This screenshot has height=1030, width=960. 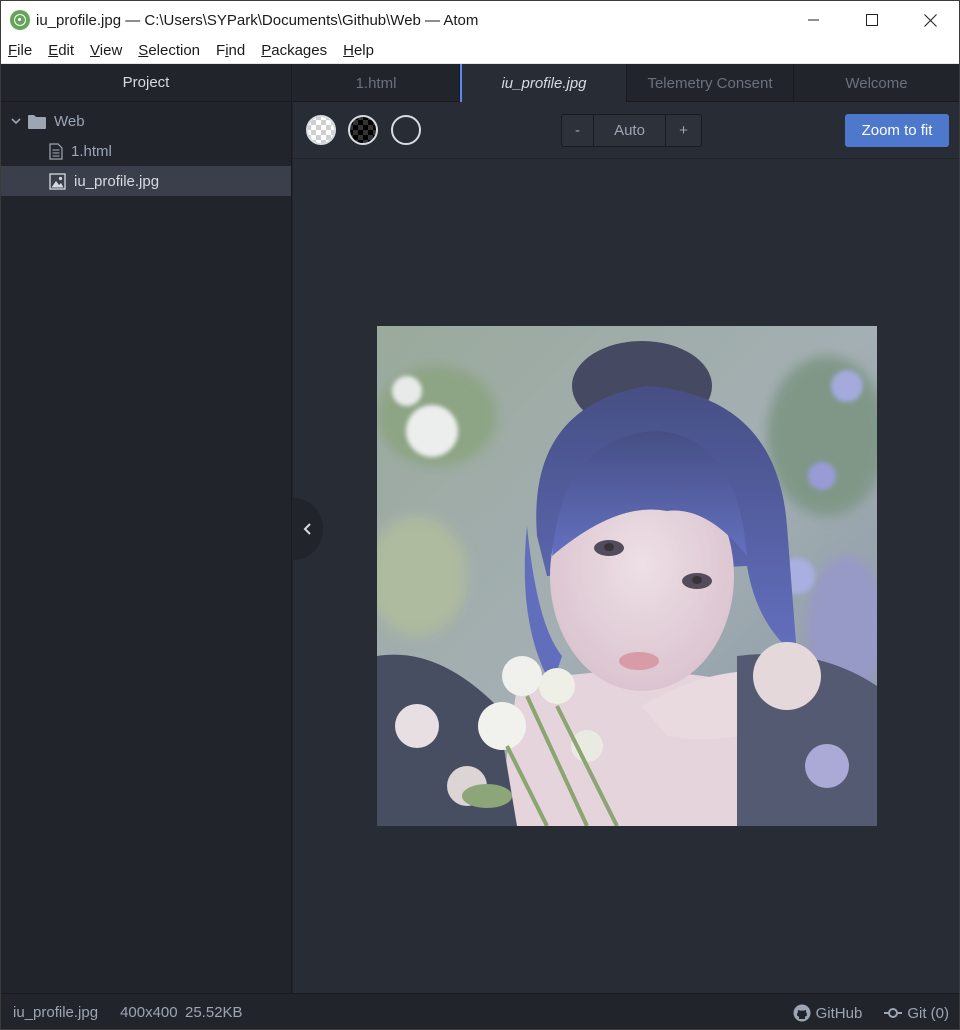 I want to click on menu-find: Find, so click(x=230, y=51).